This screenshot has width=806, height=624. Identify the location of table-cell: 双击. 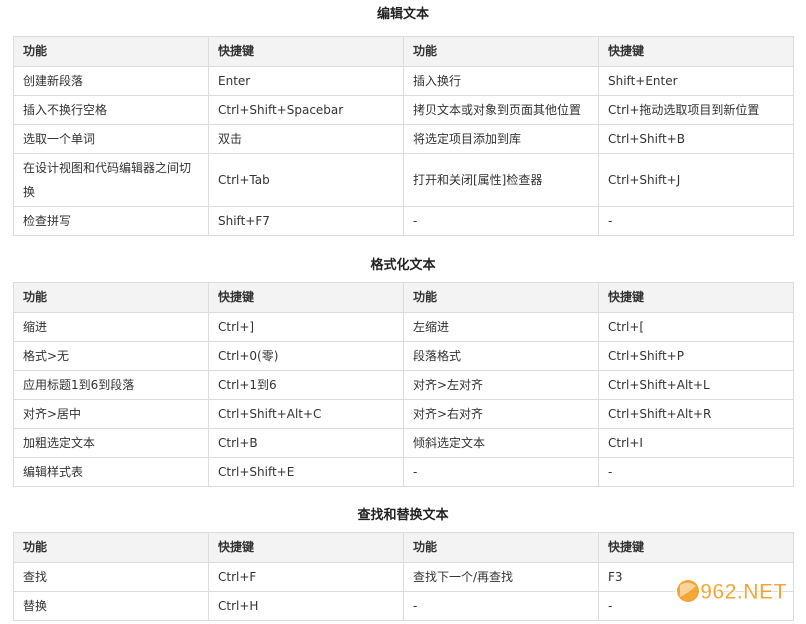
(306, 139).